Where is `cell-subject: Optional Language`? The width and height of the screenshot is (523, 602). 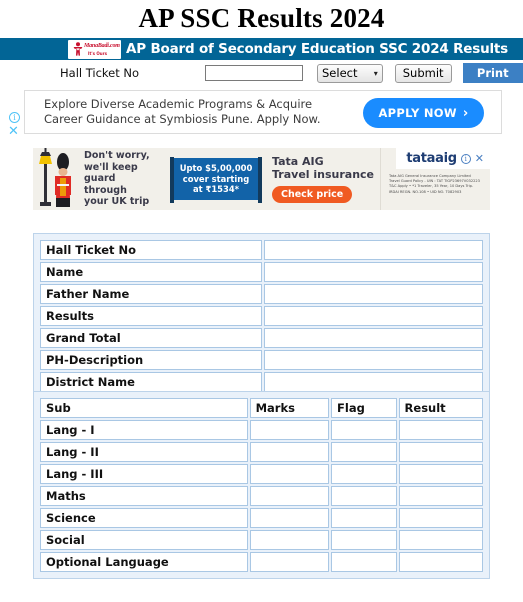 cell-subject: Optional Language is located at coordinates (144, 562).